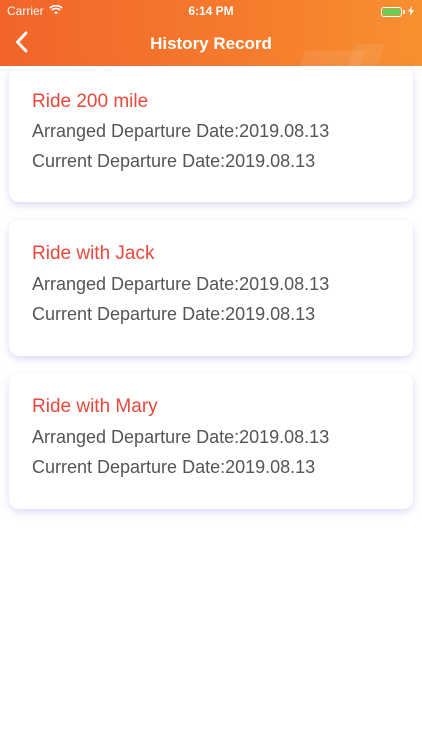 Image resolution: width=422 pixels, height=750 pixels. Describe the element at coordinates (404, 12) in the screenshot. I see `battery-cap` at that location.